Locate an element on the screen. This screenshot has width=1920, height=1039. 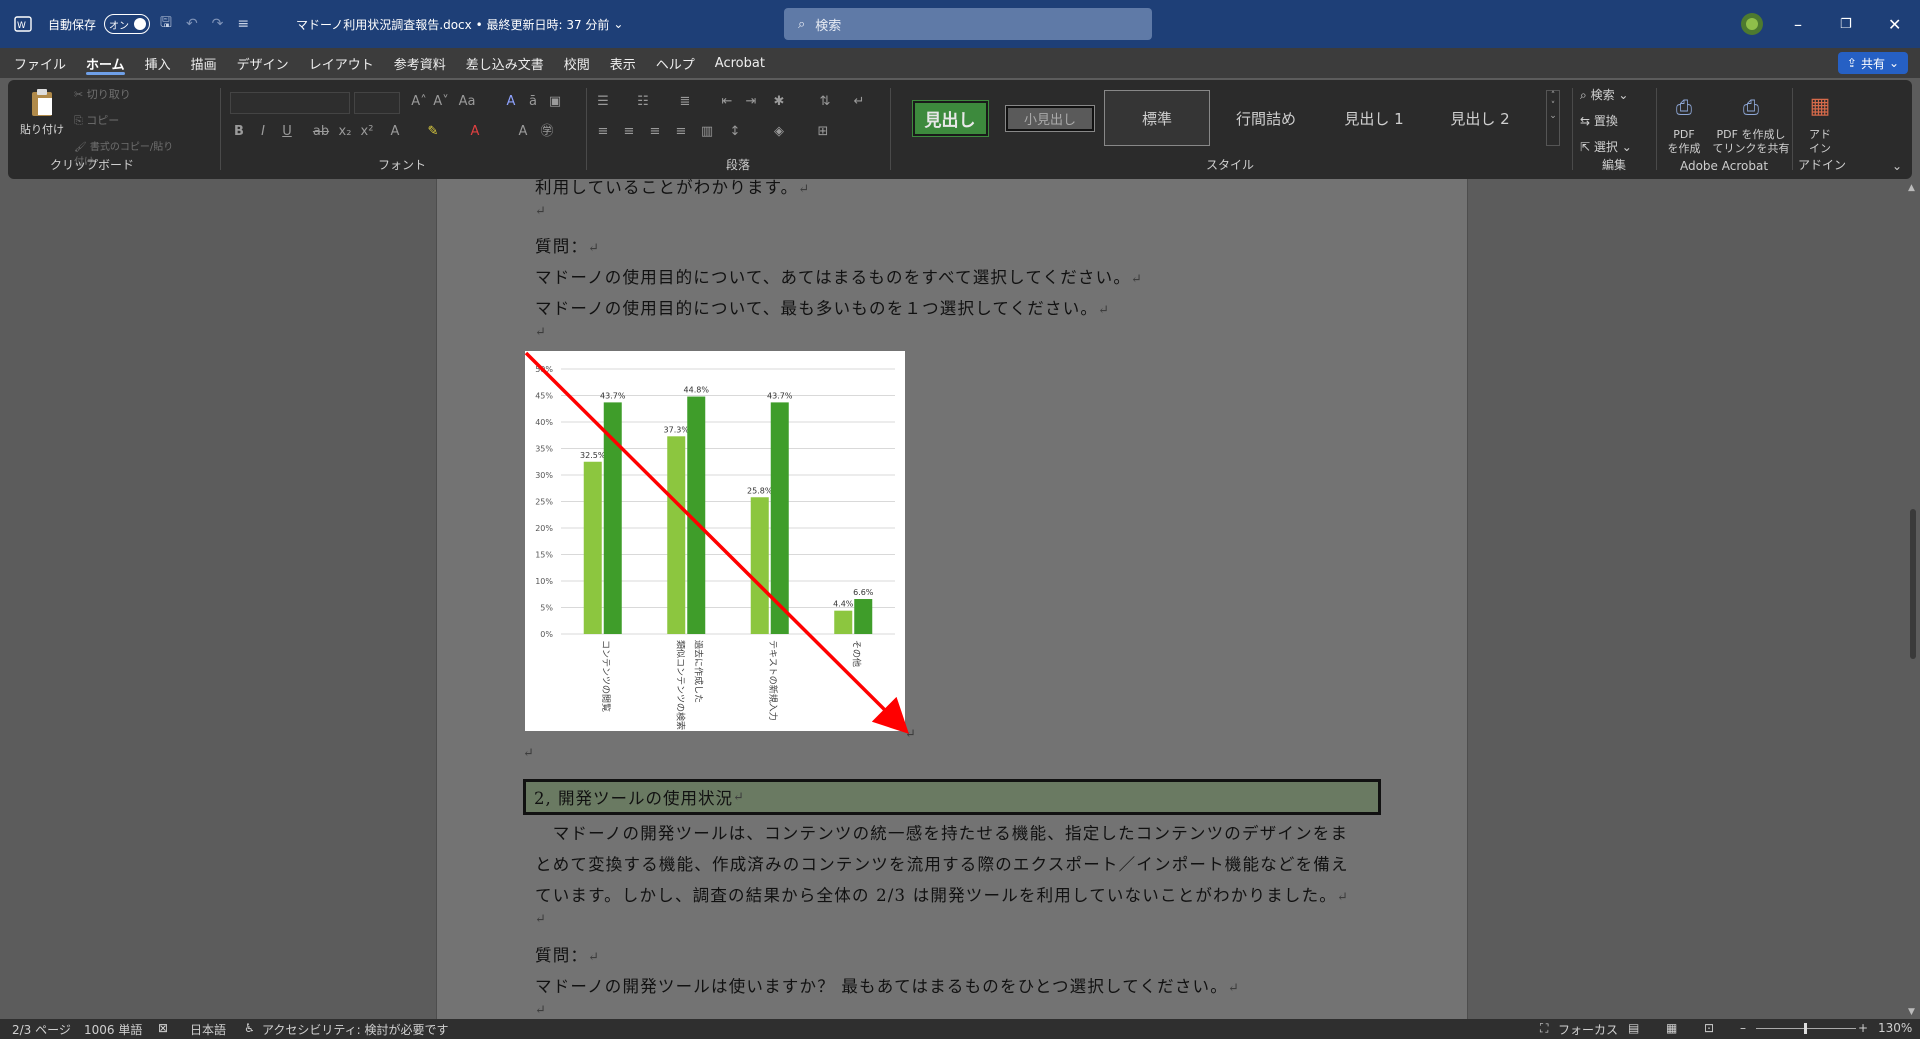
style-normal: 標準 is located at coordinates (1157, 118).